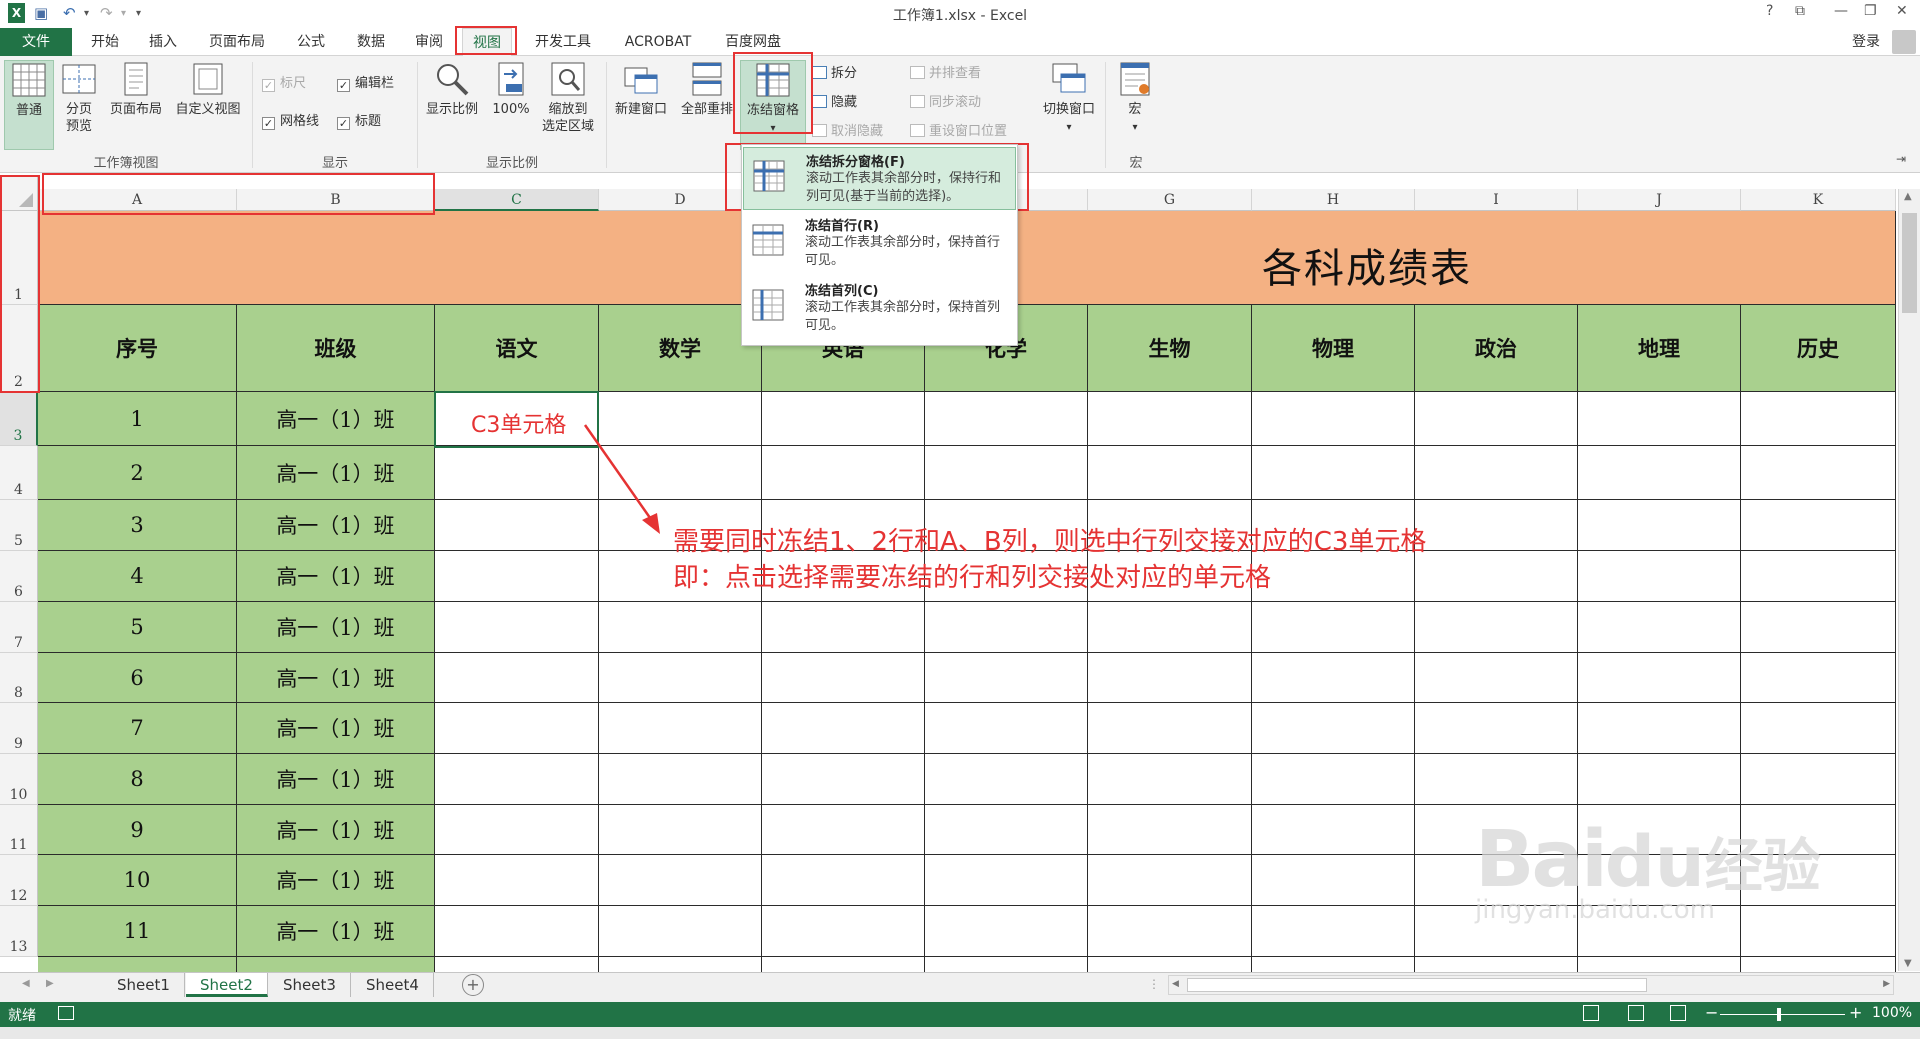  What do you see at coordinates (371, 42) in the screenshot?
I see `tab-data: 数据` at bounding box center [371, 42].